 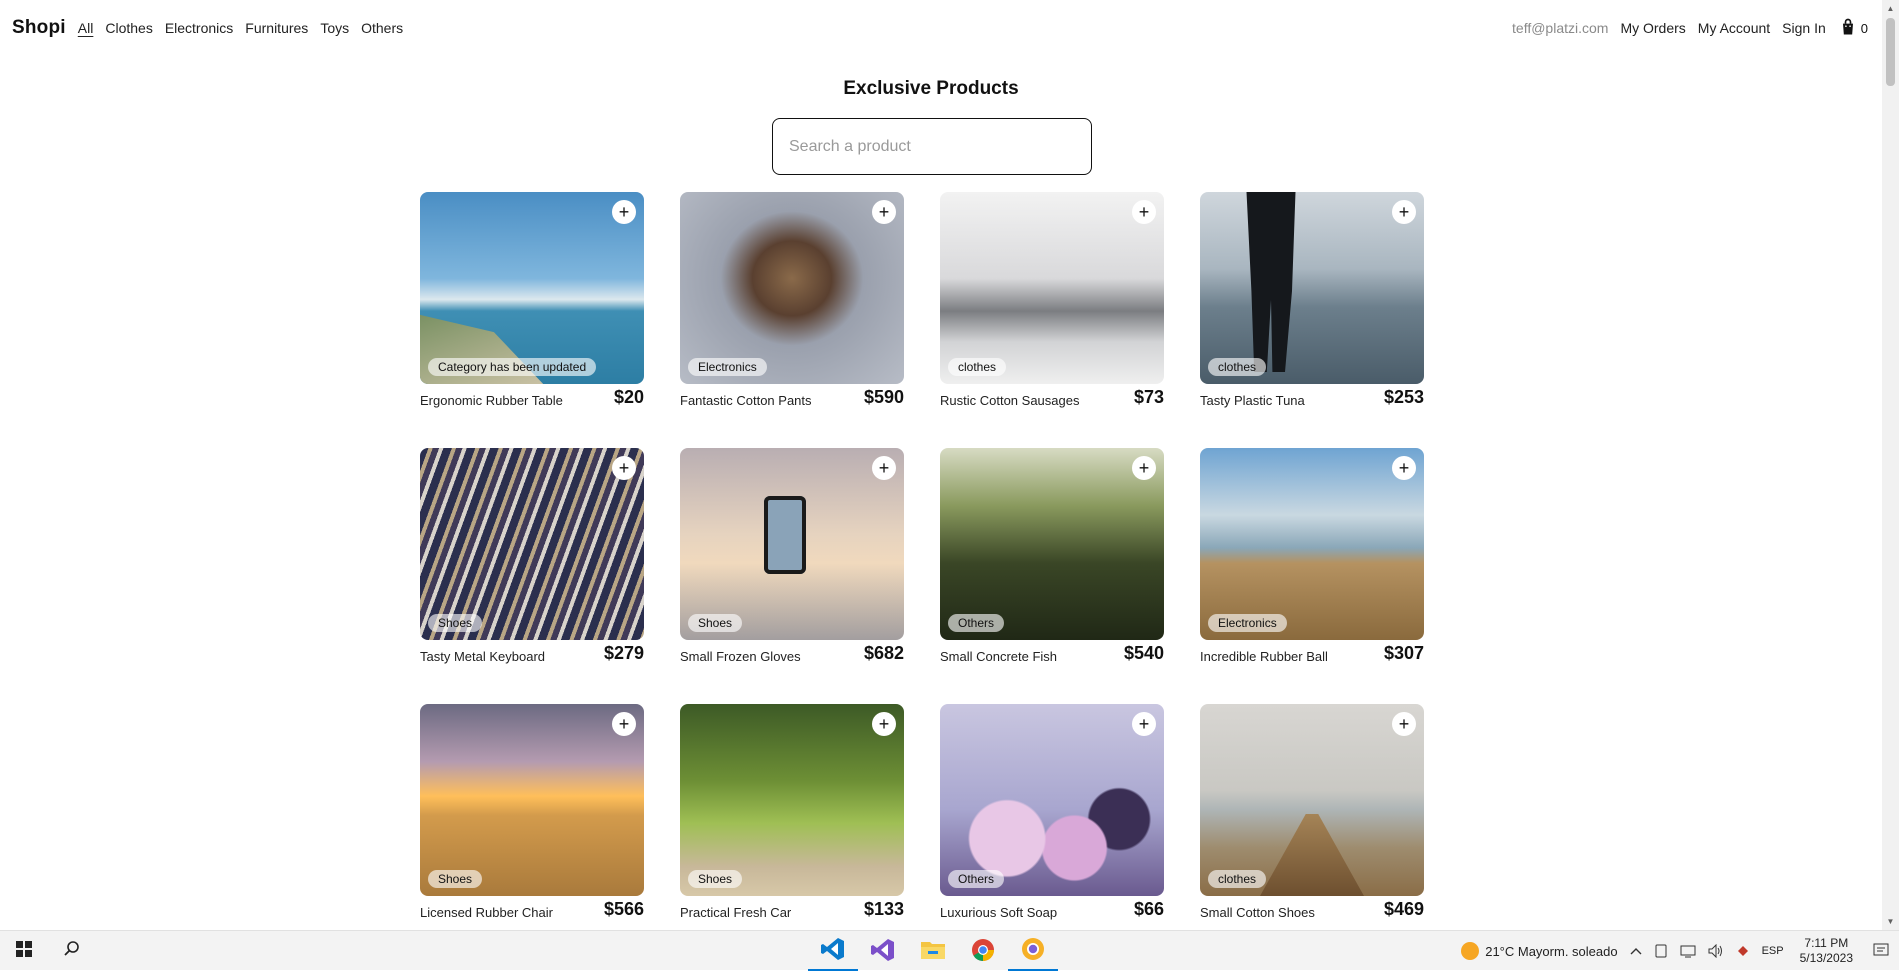 I want to click on tablet-icon, so click(x=1661, y=951).